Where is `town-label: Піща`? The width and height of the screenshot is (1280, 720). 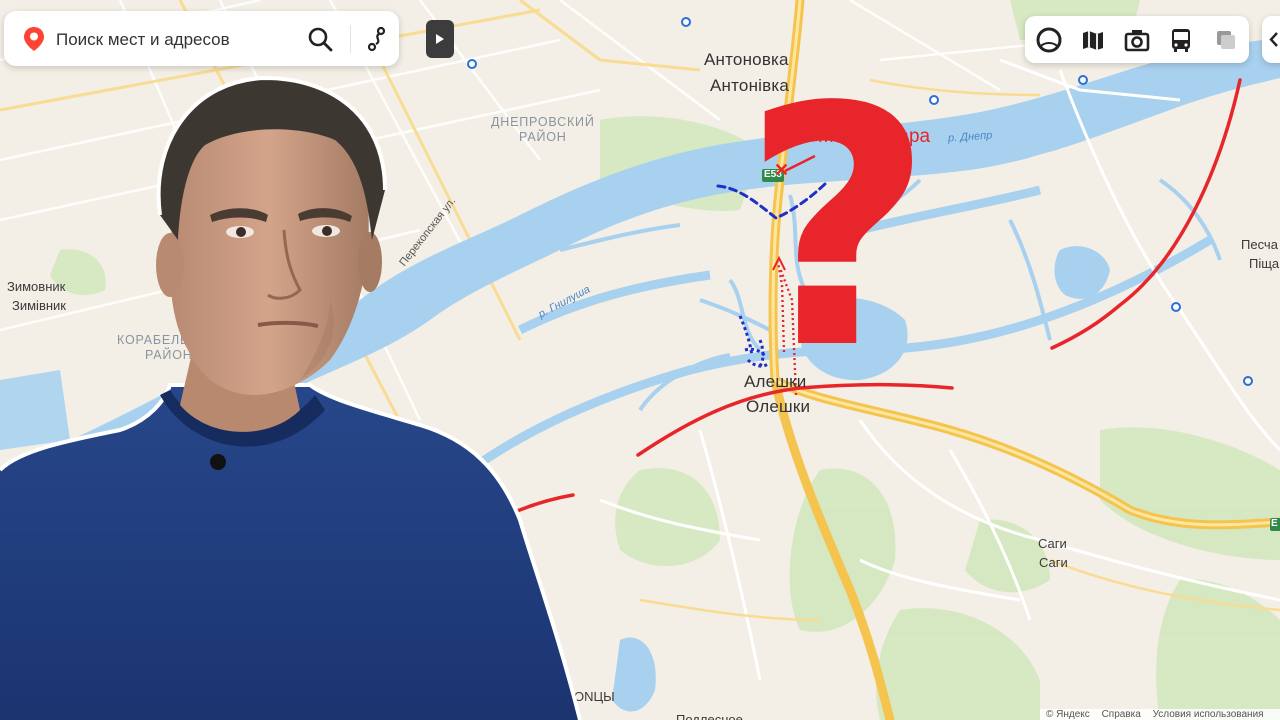
town-label: Піща is located at coordinates (1264, 263).